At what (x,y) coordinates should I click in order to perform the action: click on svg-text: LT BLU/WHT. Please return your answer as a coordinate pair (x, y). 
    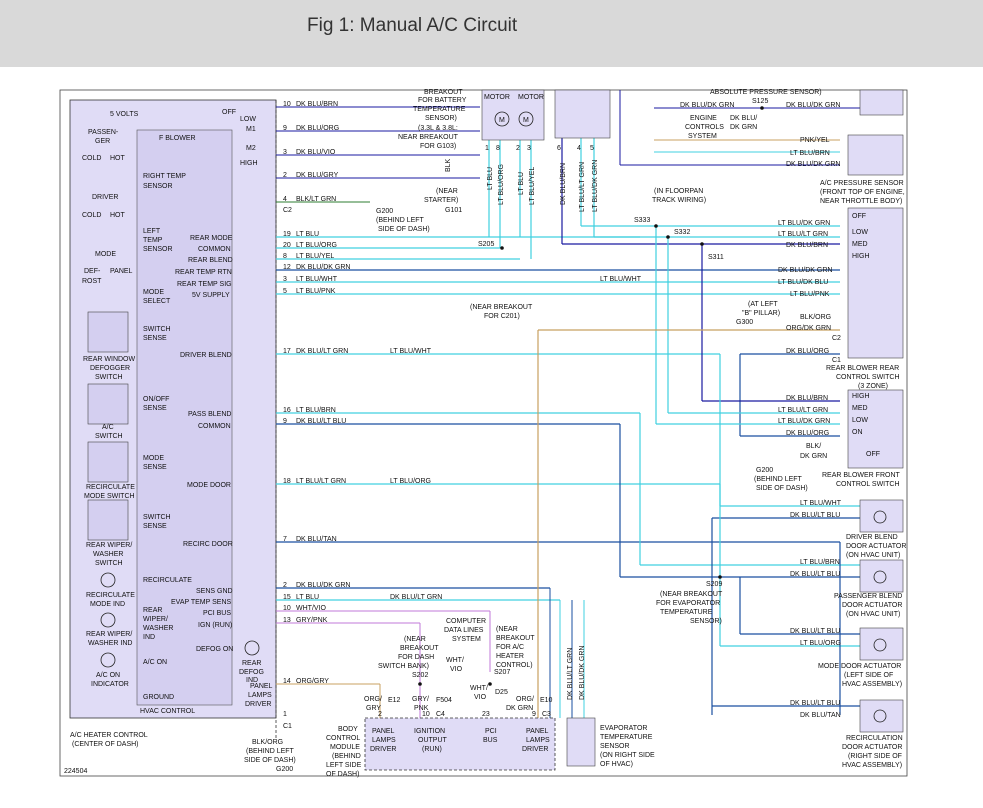
    Looking at the image, I should click on (317, 279).